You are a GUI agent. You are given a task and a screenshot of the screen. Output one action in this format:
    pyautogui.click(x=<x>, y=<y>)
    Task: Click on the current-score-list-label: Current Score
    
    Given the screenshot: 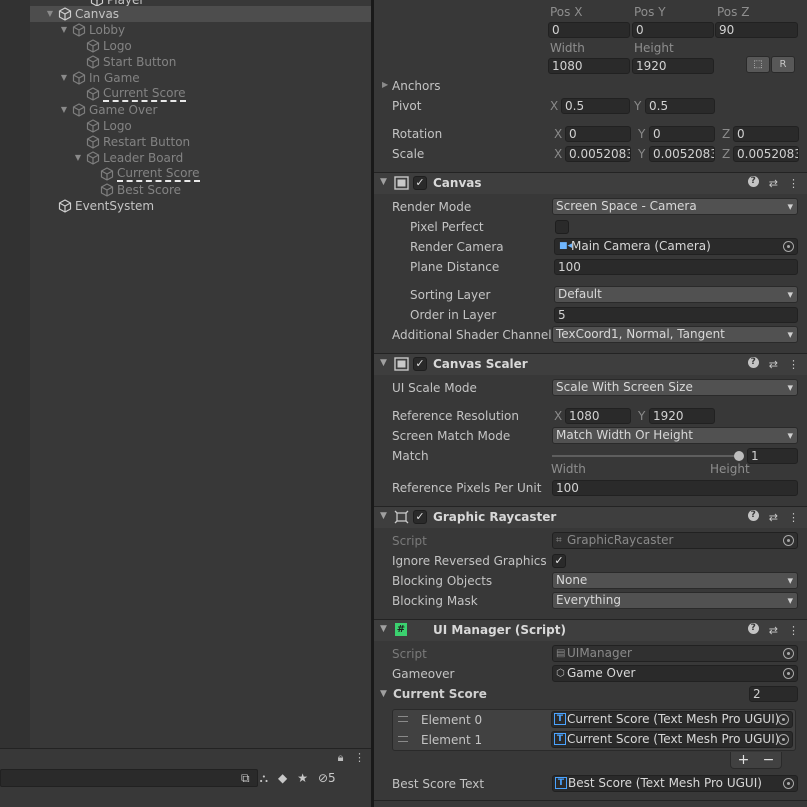 What is the action you would take?
    pyautogui.click(x=440, y=694)
    